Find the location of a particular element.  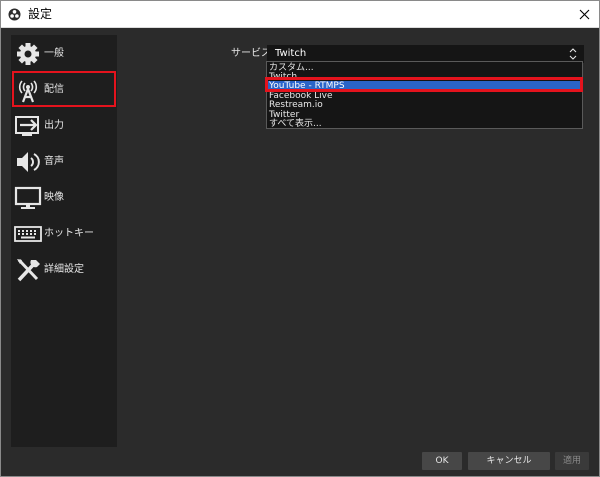

sidebar-item-label: 出力 is located at coordinates (54, 125).